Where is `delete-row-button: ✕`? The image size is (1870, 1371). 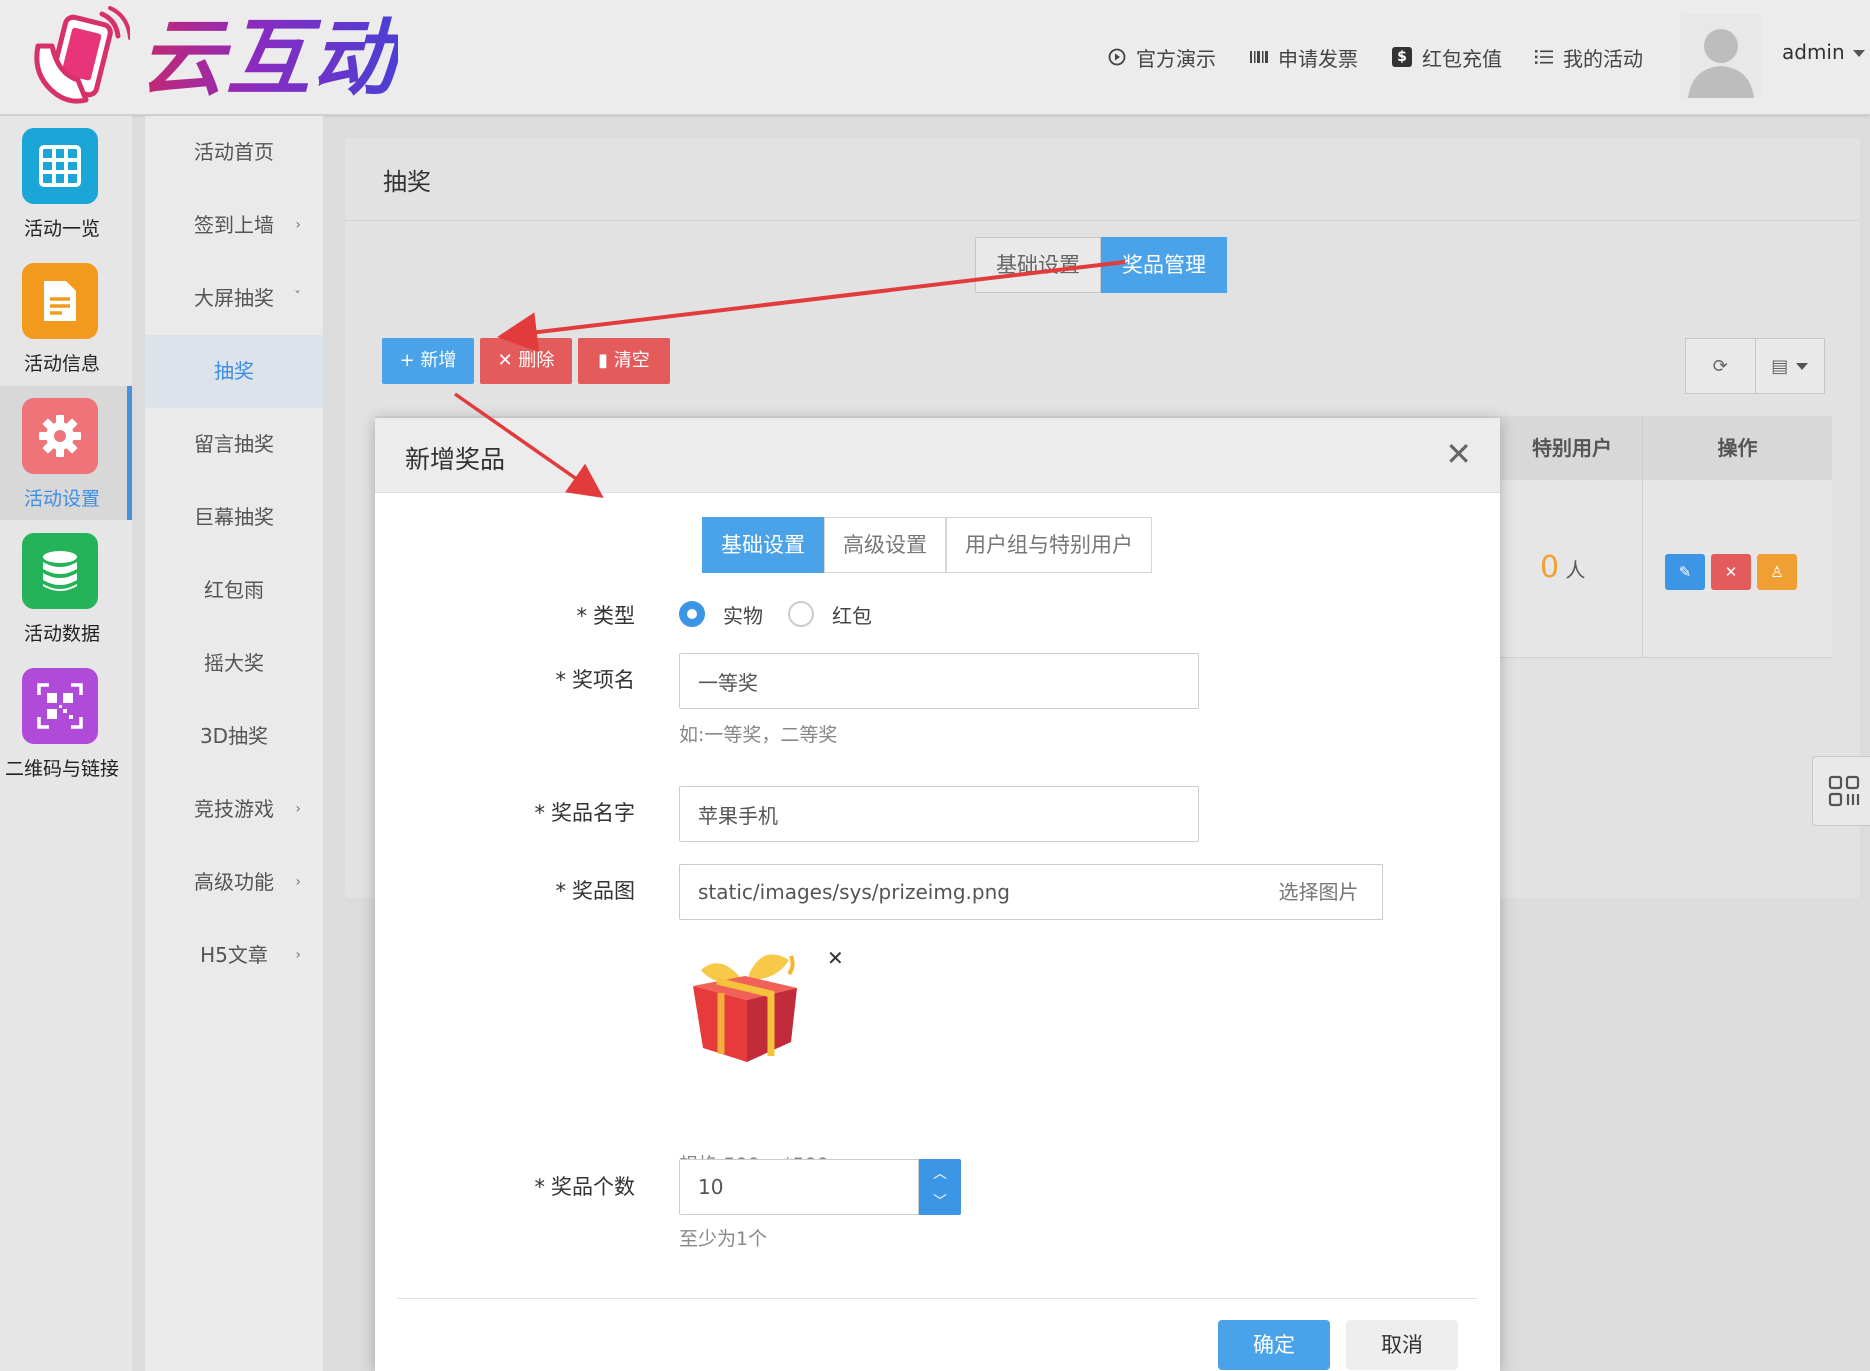 delete-row-button: ✕ is located at coordinates (1731, 572).